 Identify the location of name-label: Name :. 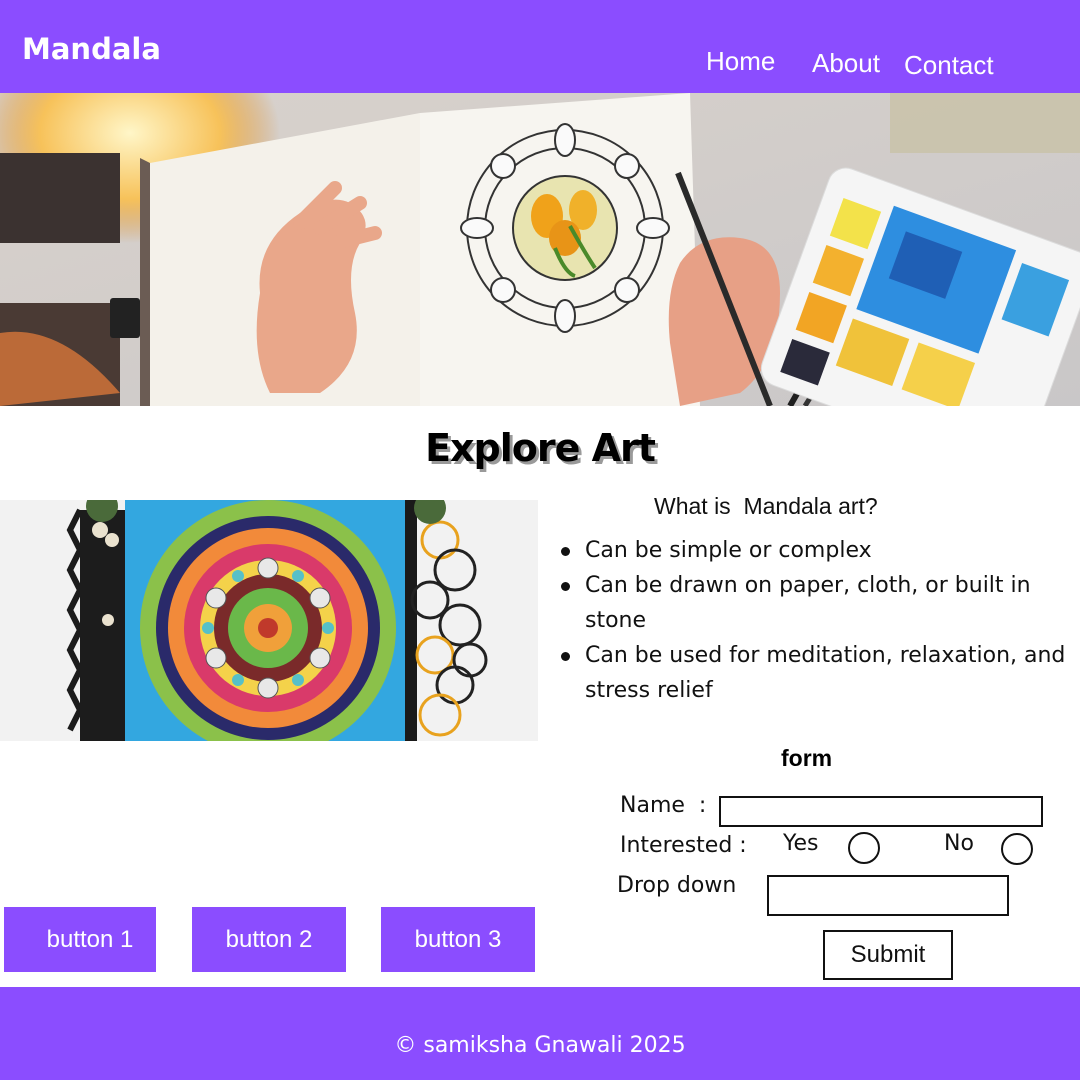
(663, 805).